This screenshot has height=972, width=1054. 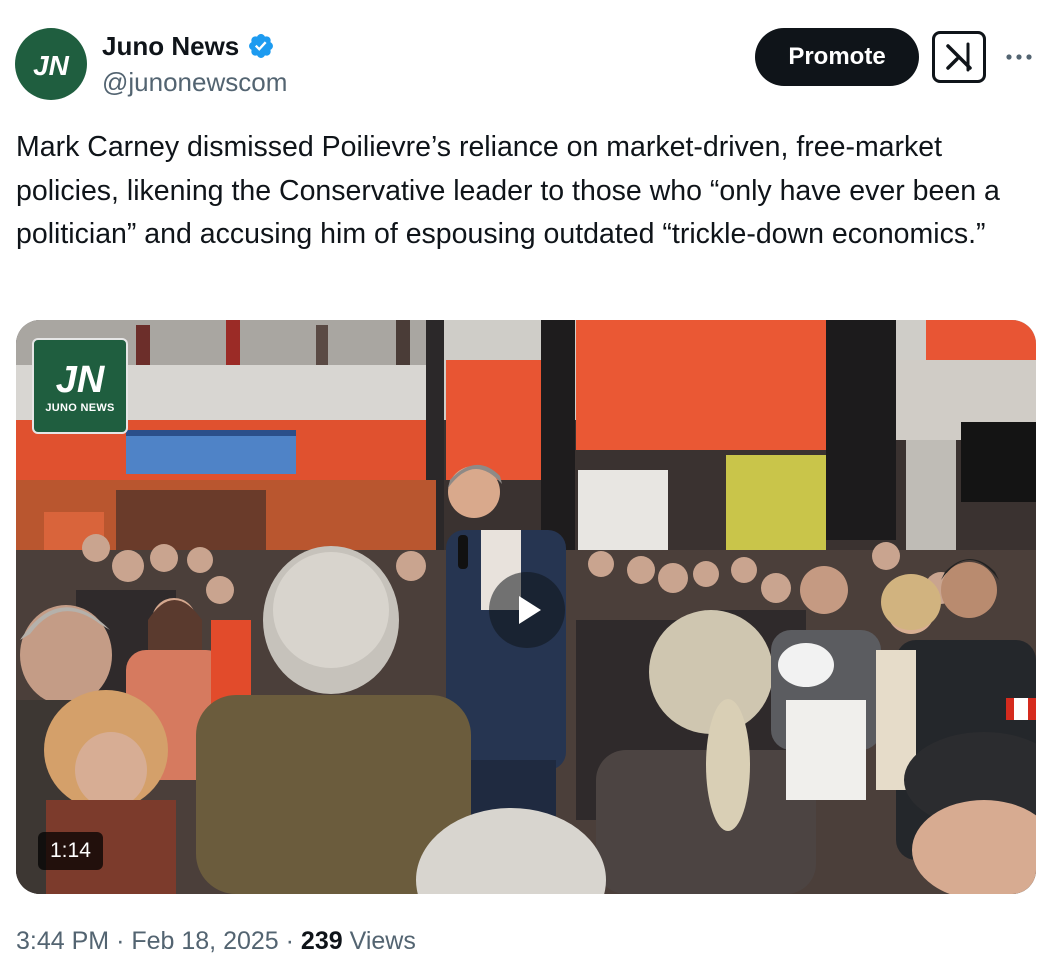 I want to click on watermark-text: JUNO NEWS, so click(x=80, y=408).